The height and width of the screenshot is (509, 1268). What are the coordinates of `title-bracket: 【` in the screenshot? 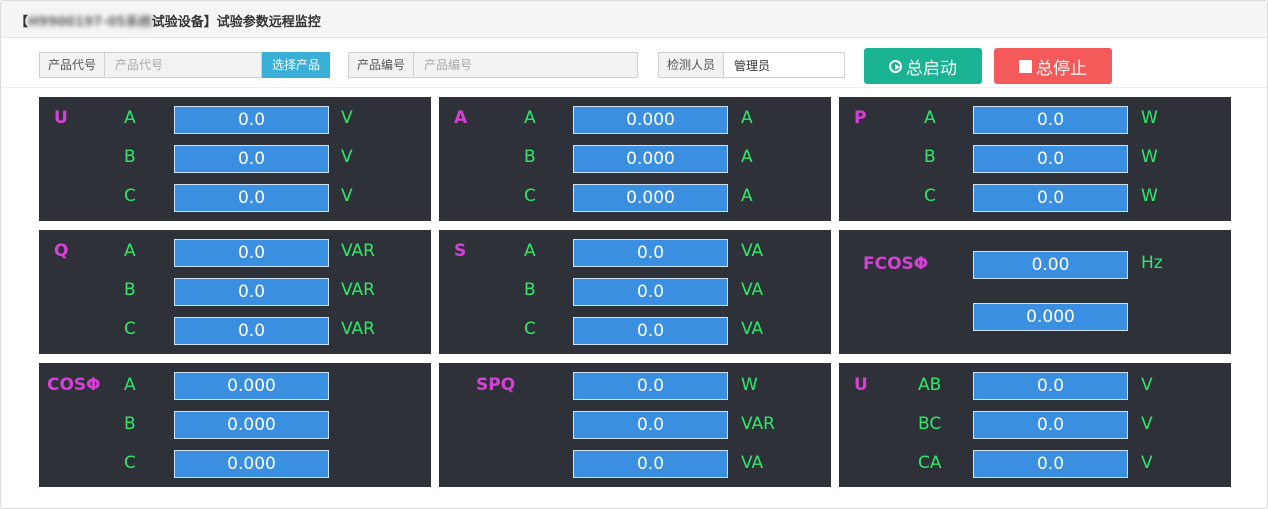 It's located at (22, 22).